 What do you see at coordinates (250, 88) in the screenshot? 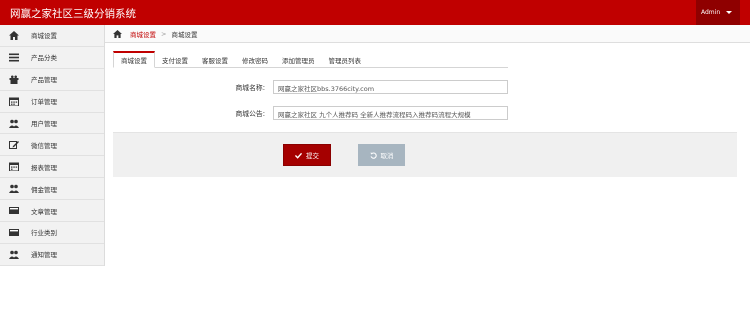
I see `store-name-label: 商城名称:` at bounding box center [250, 88].